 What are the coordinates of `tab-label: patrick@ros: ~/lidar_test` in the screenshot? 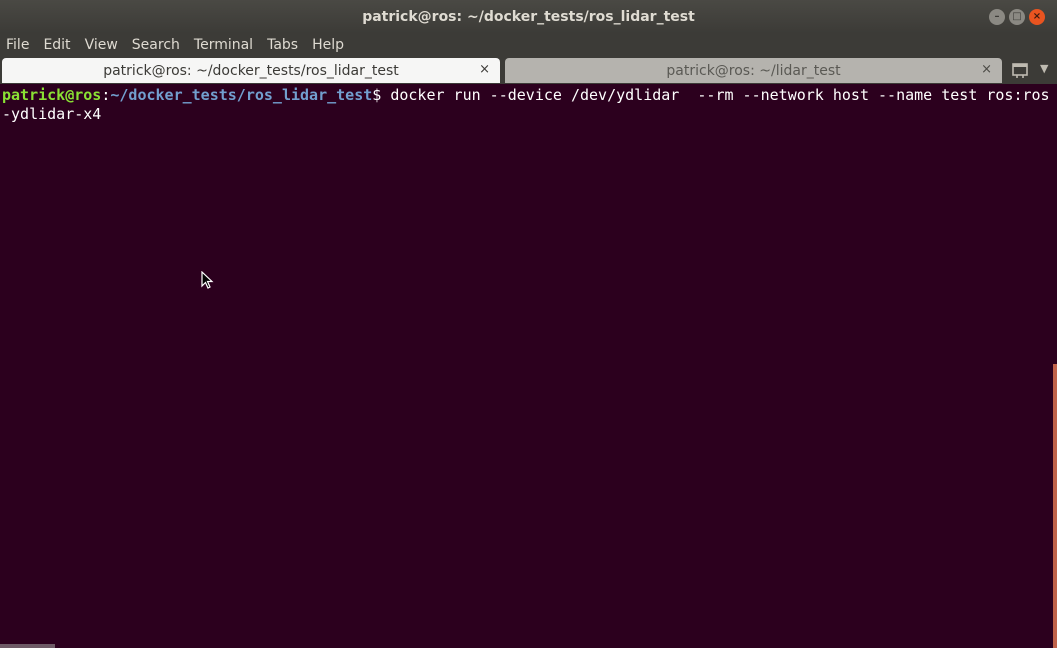 It's located at (753, 70).